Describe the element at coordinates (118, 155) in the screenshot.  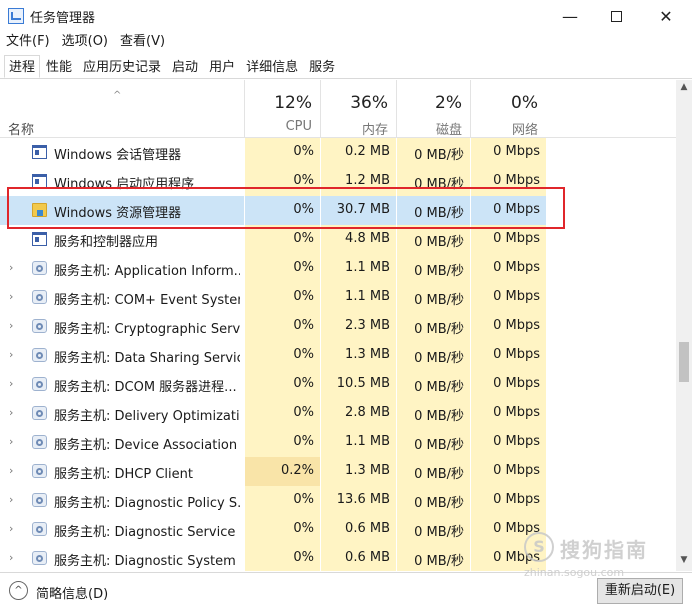
I see `process-name: Windows 会话管理器` at that location.